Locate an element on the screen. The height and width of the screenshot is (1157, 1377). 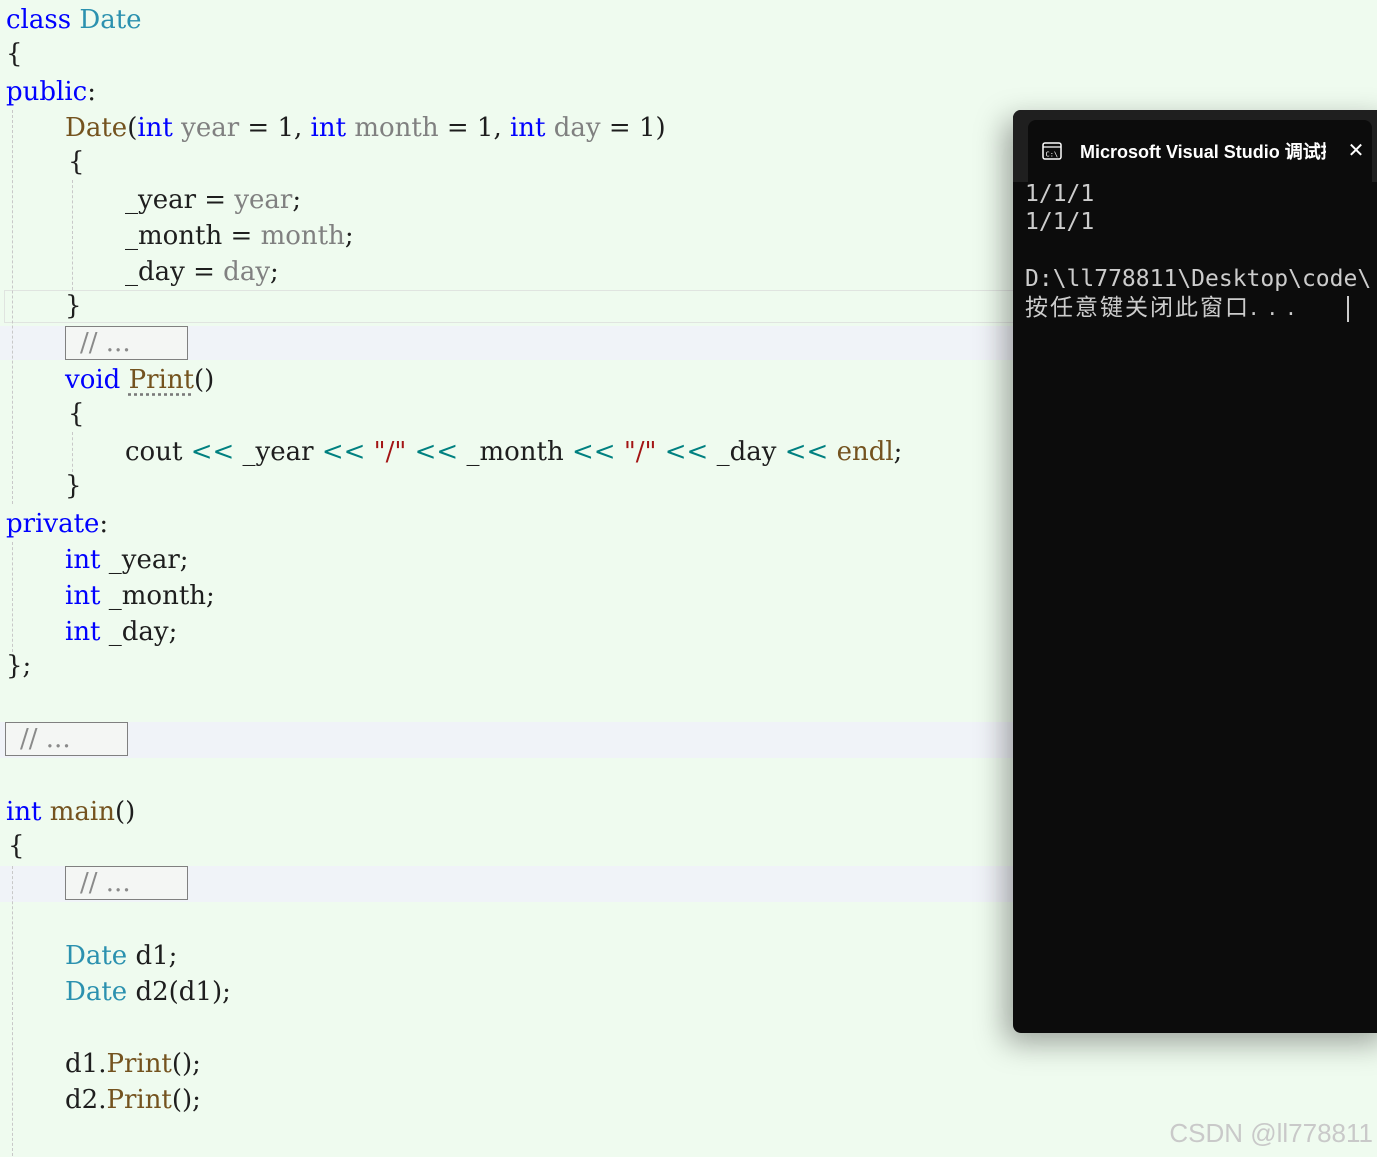
code-line: Date d2(d1); is located at coordinates (148, 992).